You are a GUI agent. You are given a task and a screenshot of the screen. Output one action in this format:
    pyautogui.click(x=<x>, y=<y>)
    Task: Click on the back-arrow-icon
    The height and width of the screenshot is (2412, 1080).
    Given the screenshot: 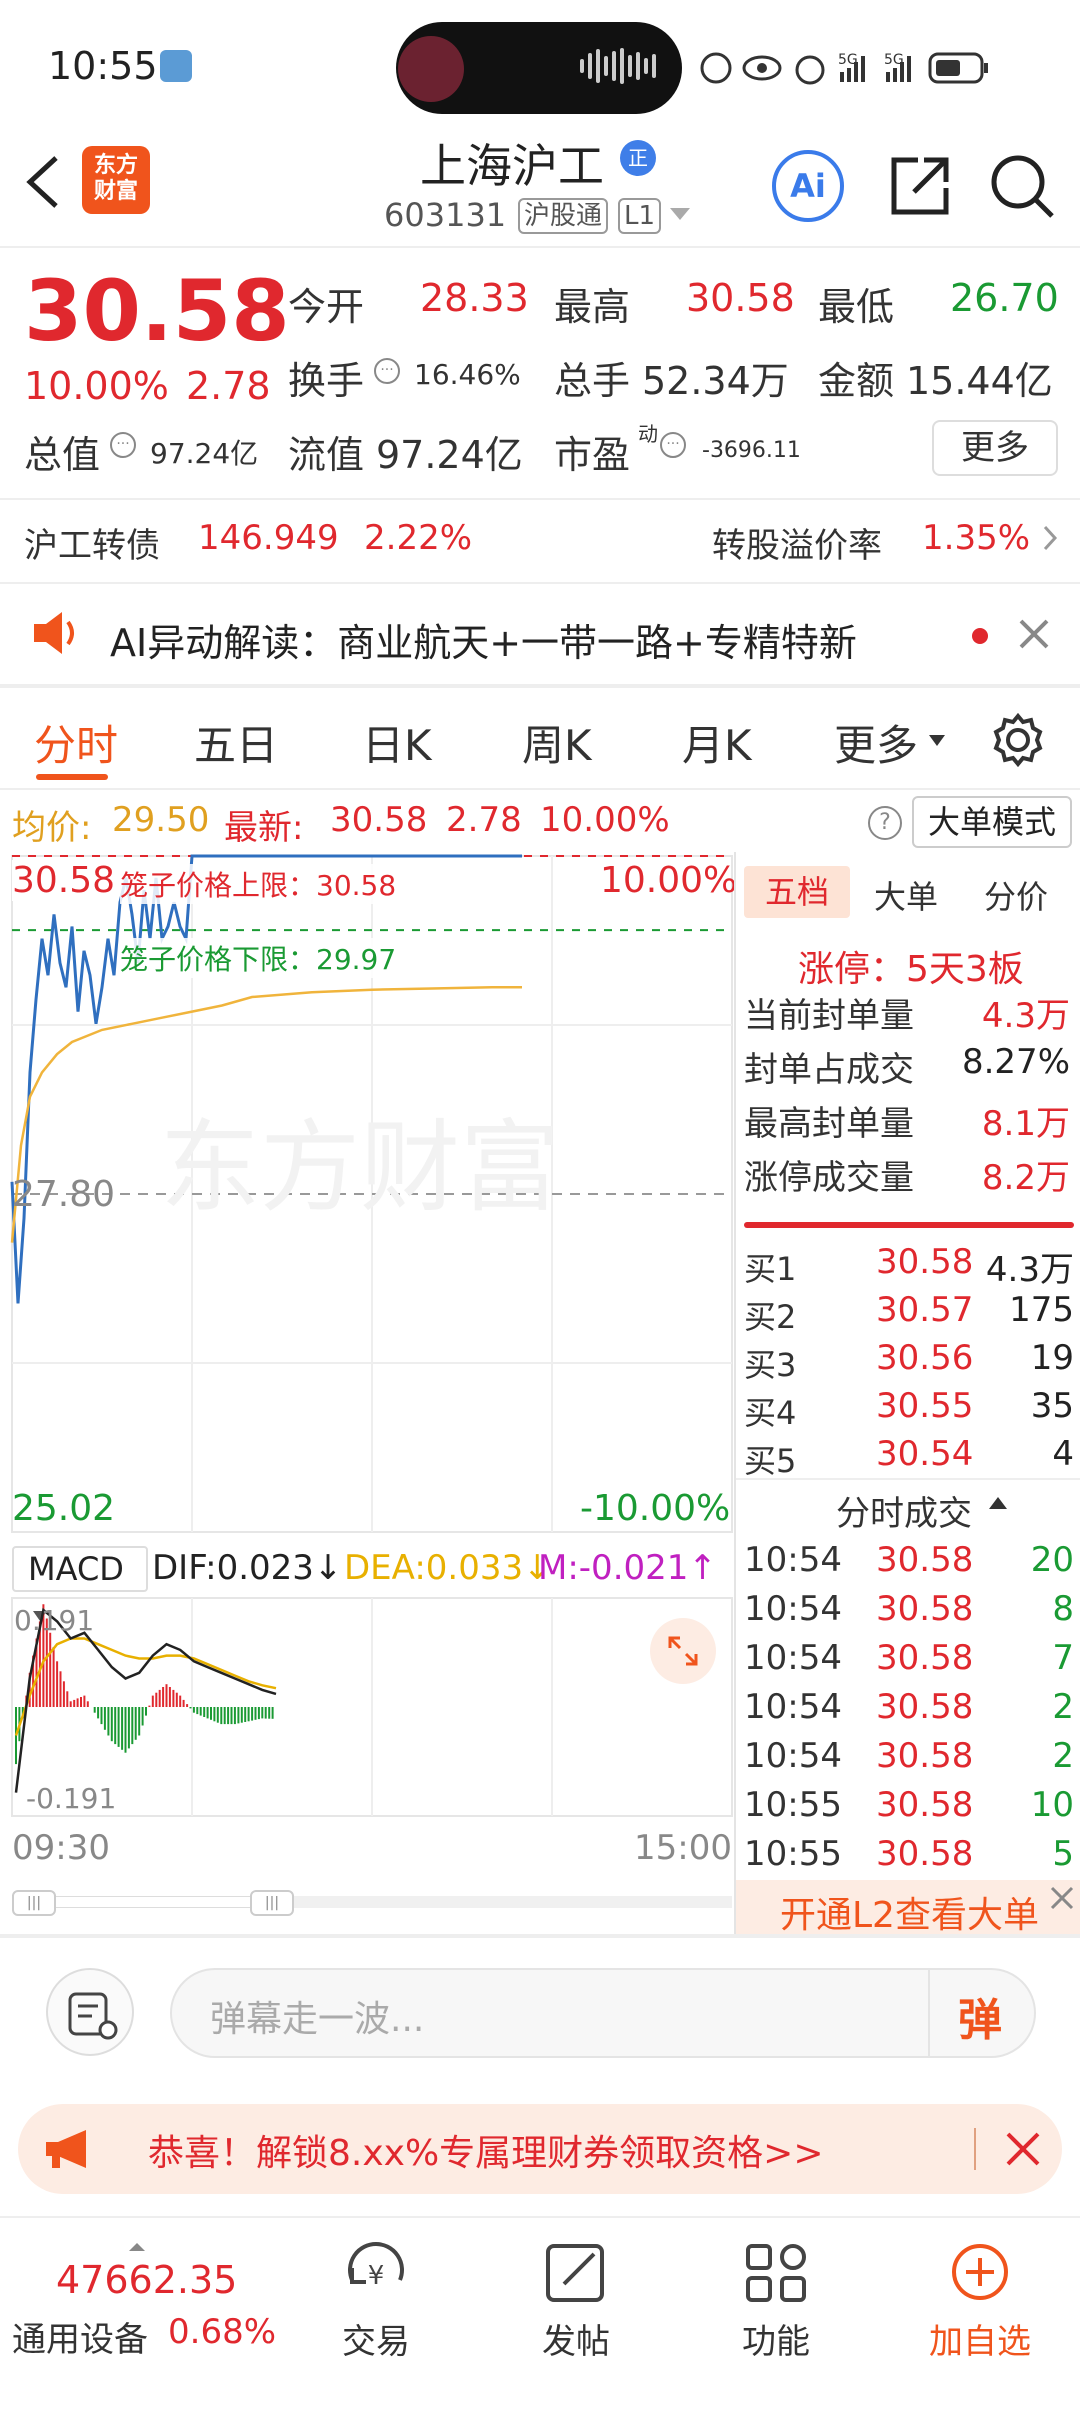 What is the action you would take?
    pyautogui.click(x=42, y=182)
    